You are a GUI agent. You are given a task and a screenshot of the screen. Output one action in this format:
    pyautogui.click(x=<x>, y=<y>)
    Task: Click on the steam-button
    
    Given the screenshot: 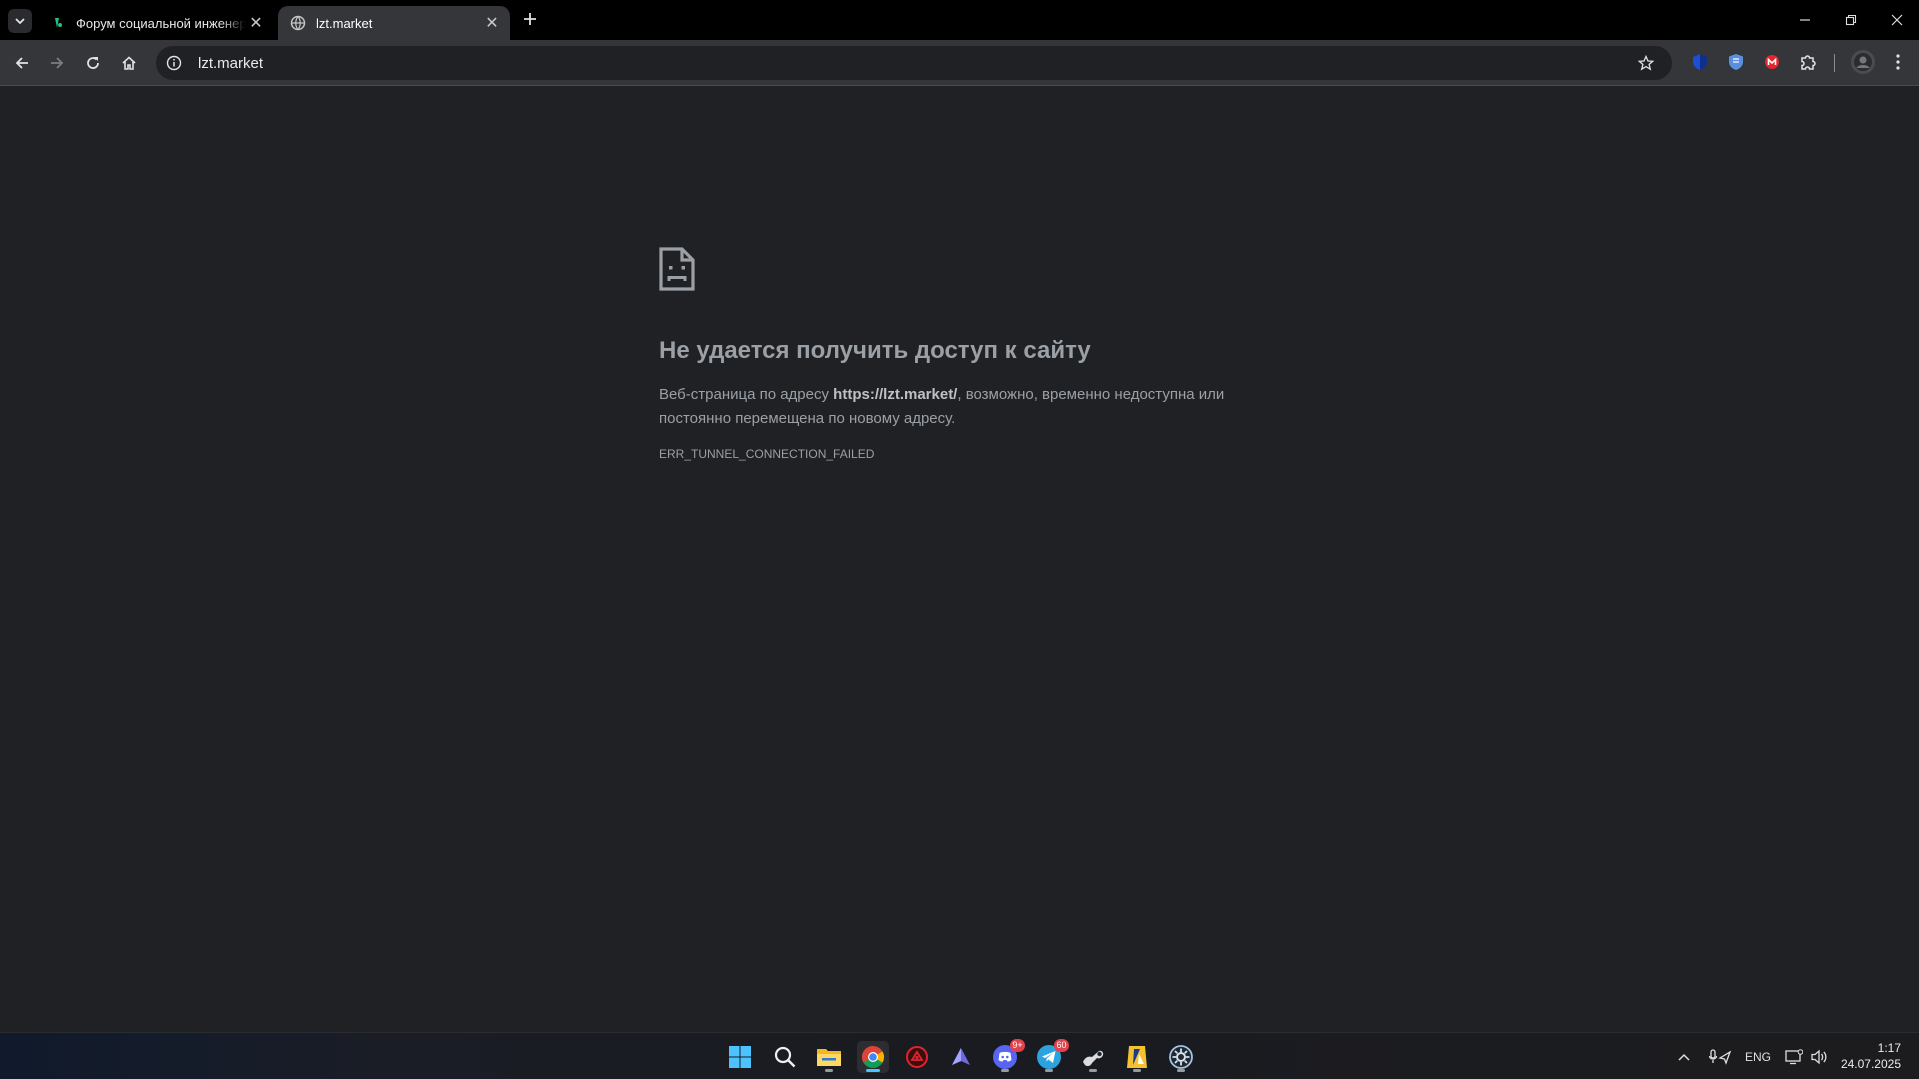 What is the action you would take?
    pyautogui.click(x=1093, y=1057)
    